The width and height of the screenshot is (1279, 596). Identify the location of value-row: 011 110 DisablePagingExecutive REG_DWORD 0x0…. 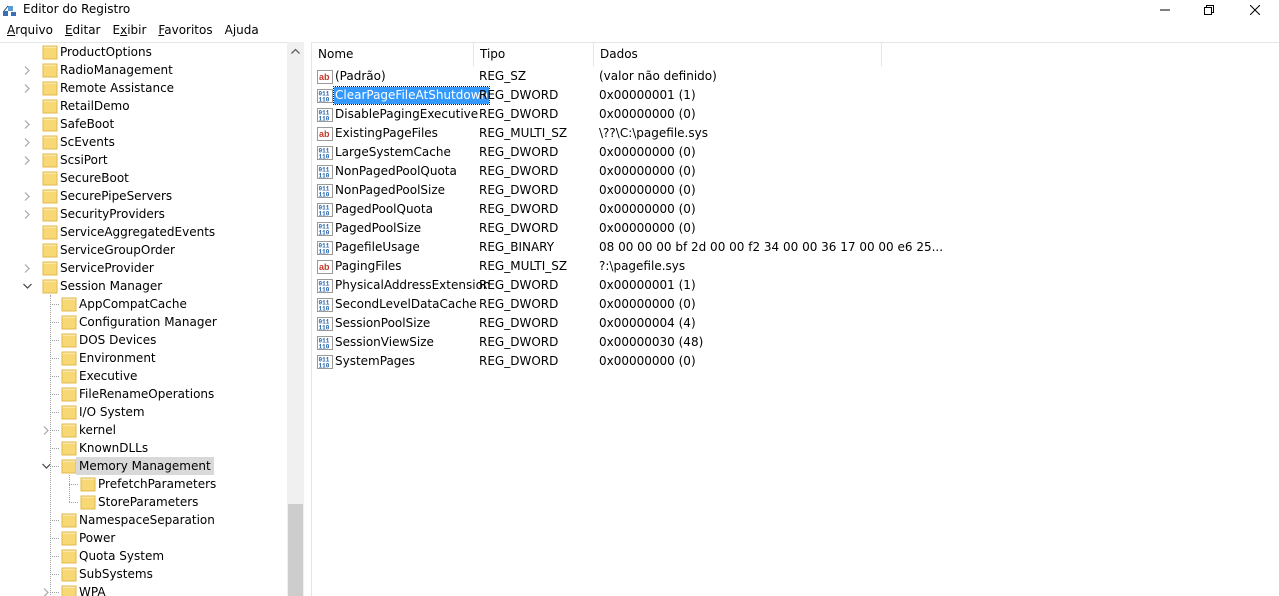
(795, 114).